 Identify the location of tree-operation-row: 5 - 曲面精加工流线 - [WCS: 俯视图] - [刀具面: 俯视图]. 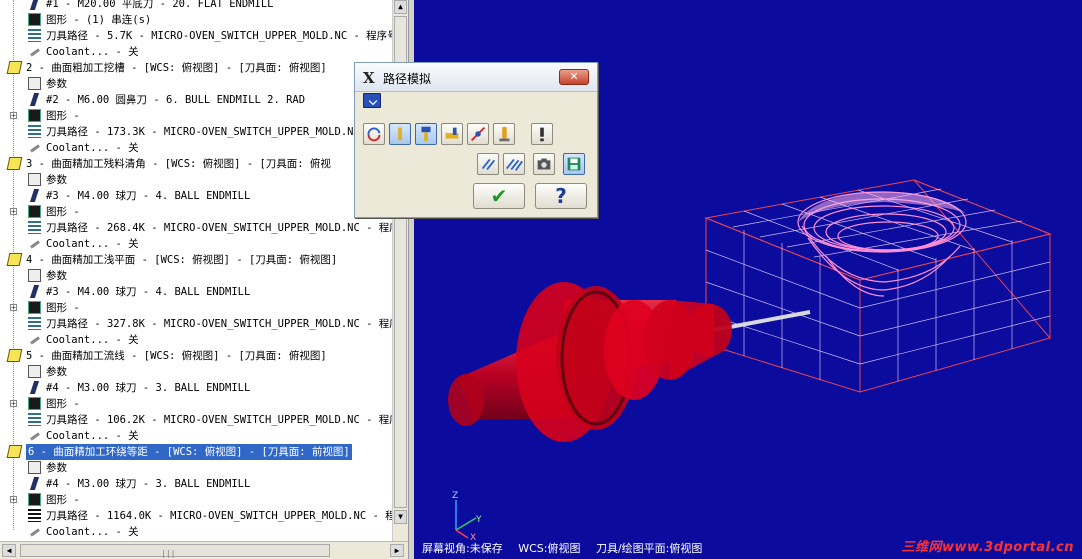
(196, 356).